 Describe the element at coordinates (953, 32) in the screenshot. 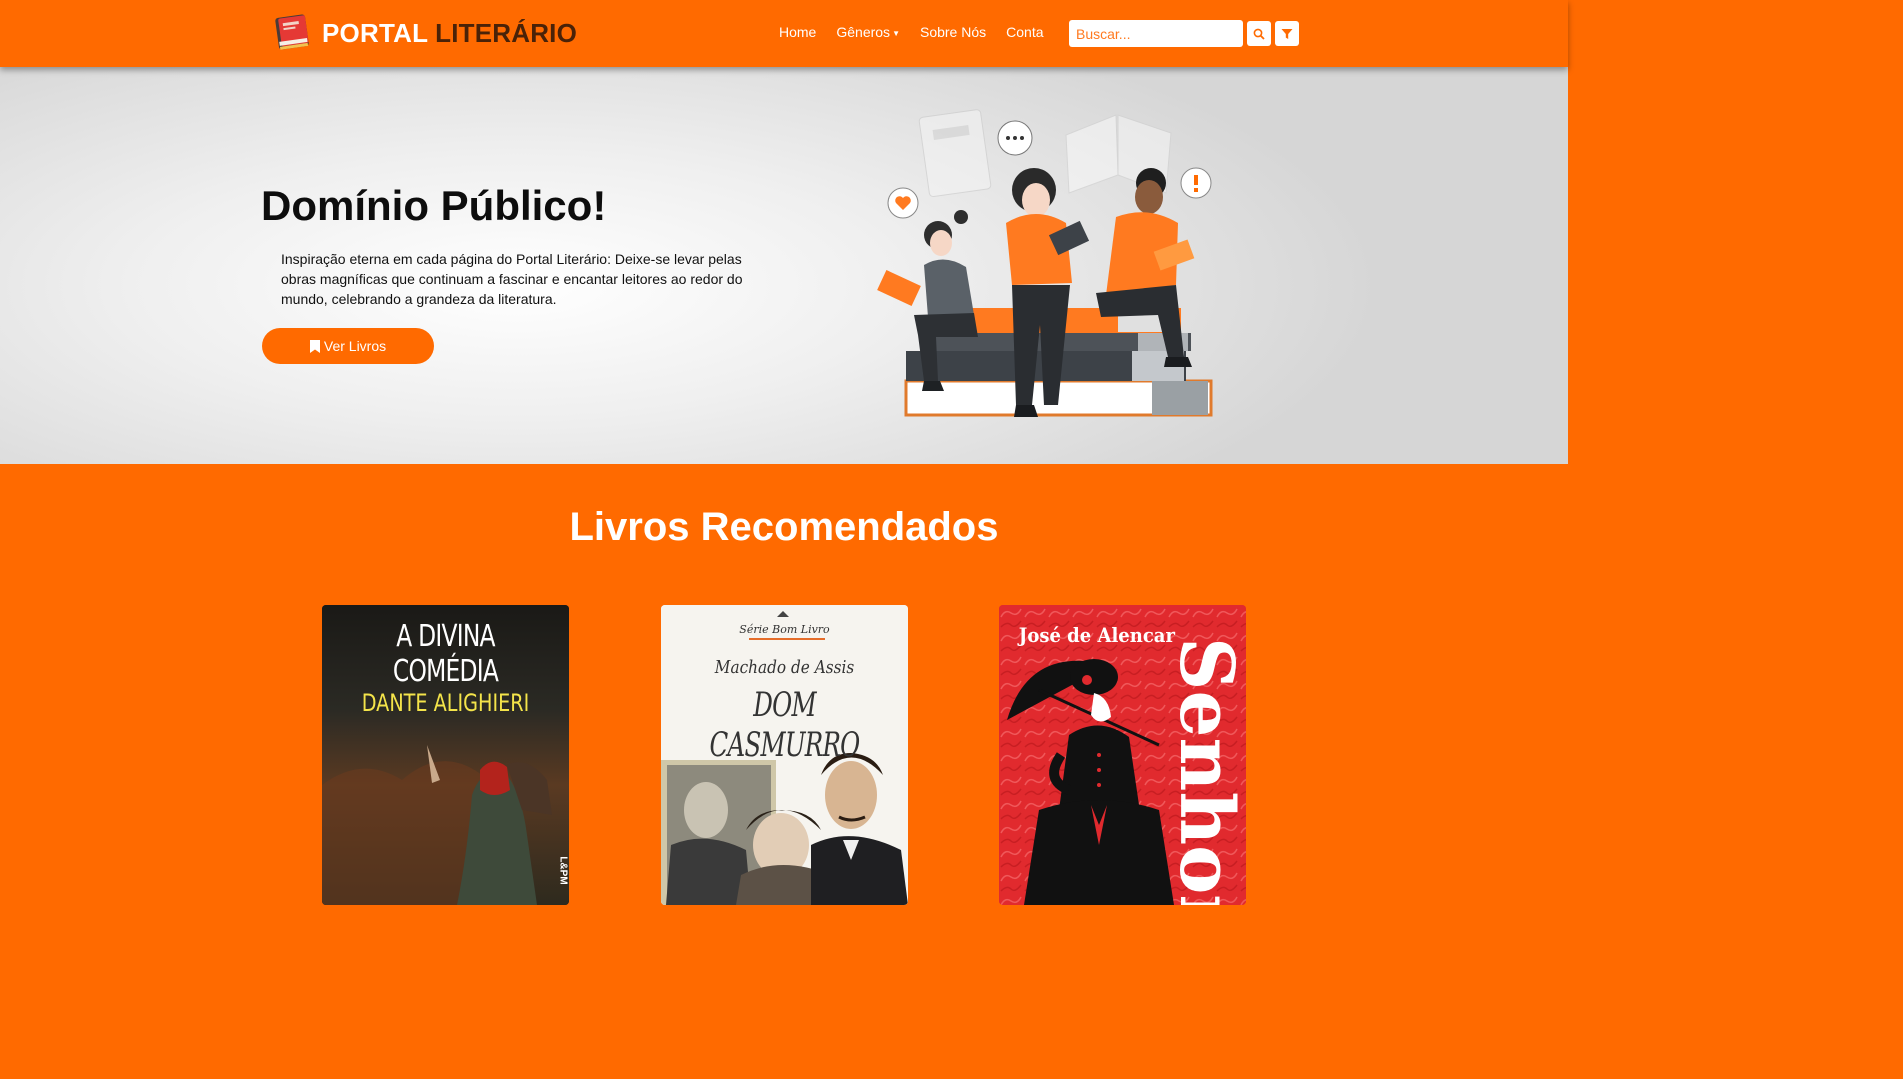

I see `nav-sobre-link: Sobre Nós` at that location.